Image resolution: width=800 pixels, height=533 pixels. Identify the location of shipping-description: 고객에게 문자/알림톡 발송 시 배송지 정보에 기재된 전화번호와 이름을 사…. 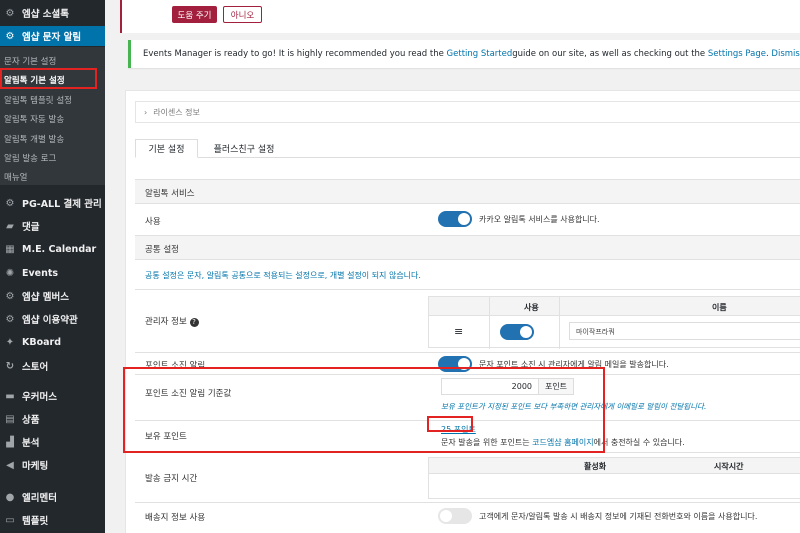
(618, 516).